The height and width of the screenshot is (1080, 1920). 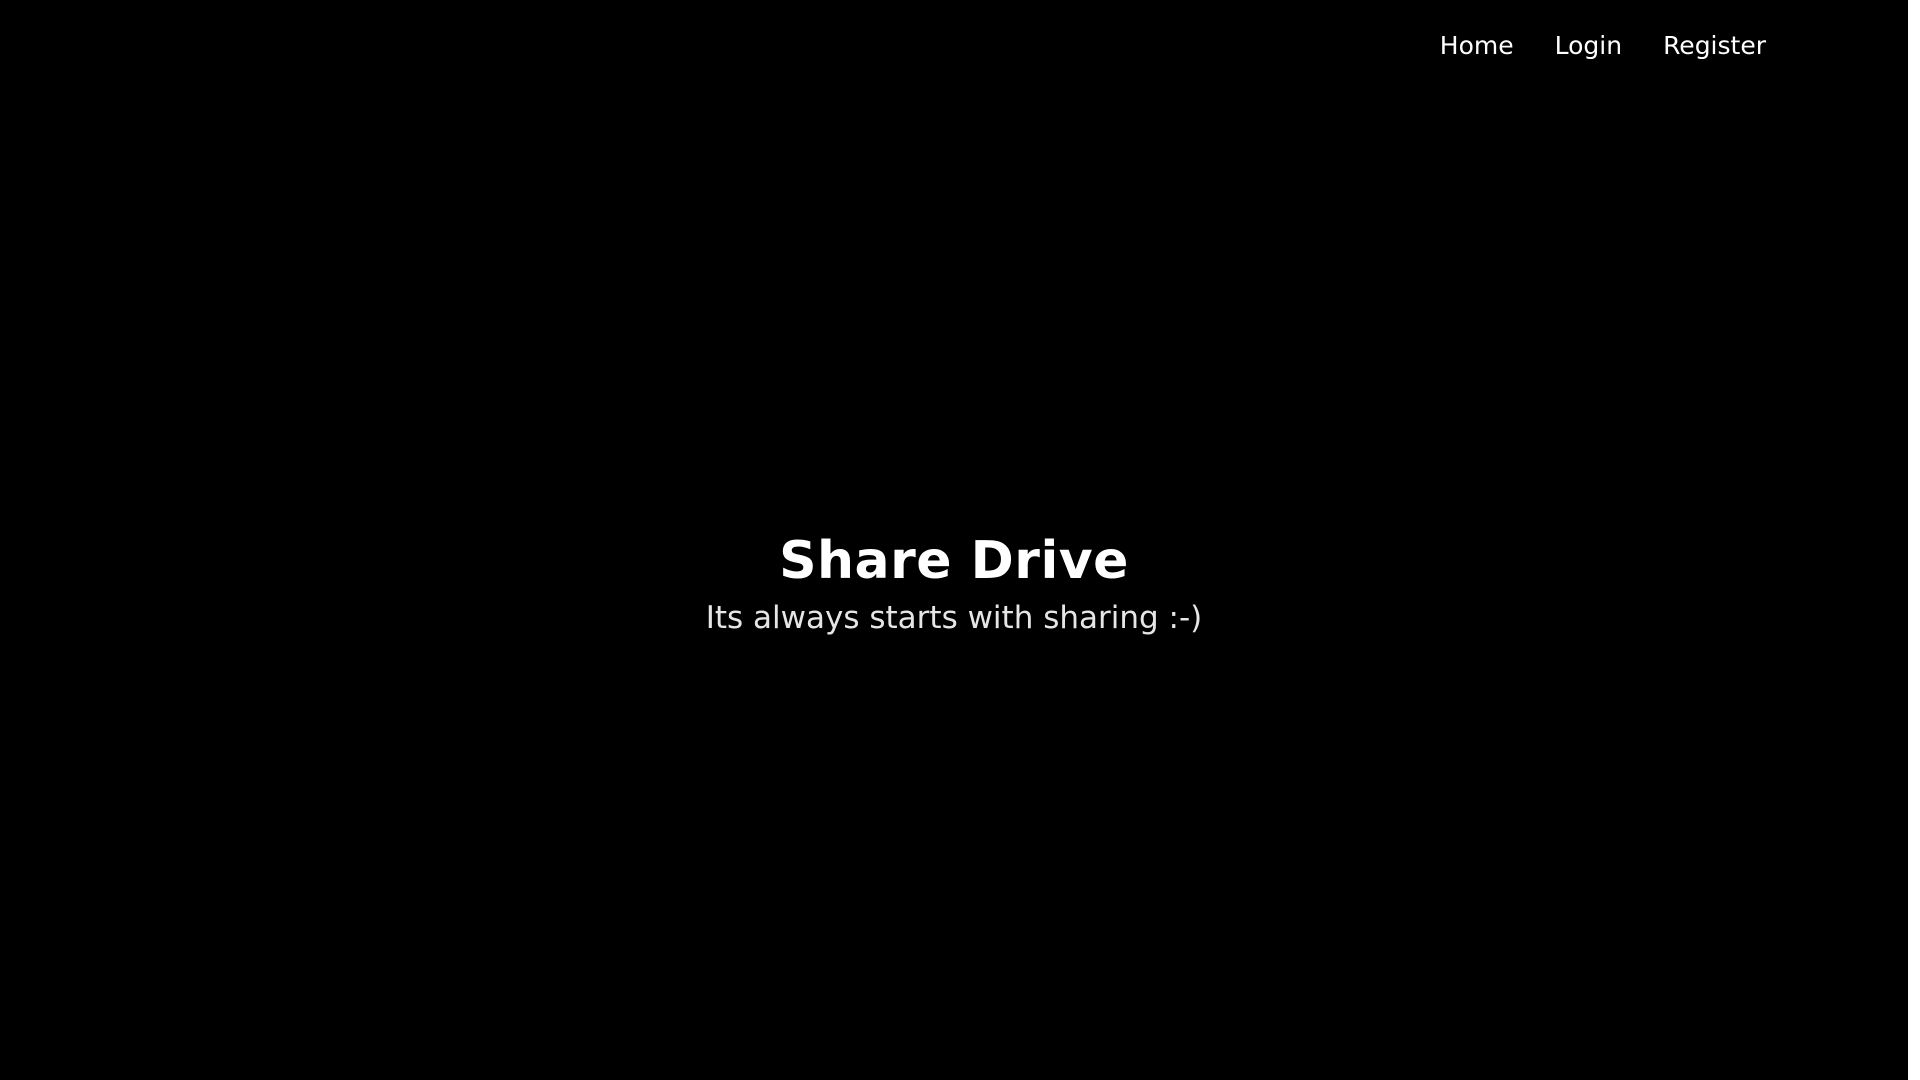 What do you see at coordinates (954, 561) in the screenshot?
I see `hero-title: Share Drive` at bounding box center [954, 561].